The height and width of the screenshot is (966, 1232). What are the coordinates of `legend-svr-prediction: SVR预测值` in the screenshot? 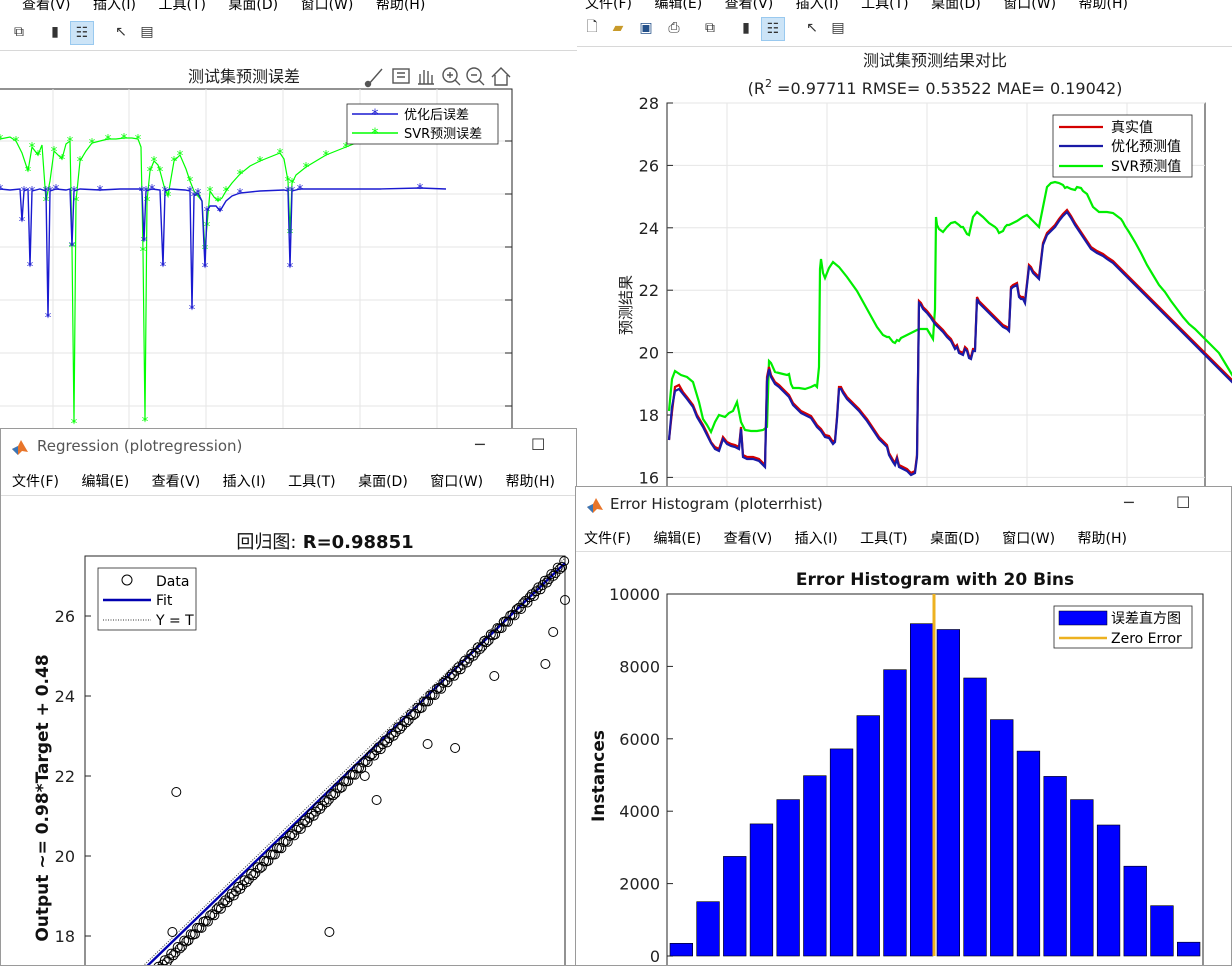 It's located at (1146, 167).